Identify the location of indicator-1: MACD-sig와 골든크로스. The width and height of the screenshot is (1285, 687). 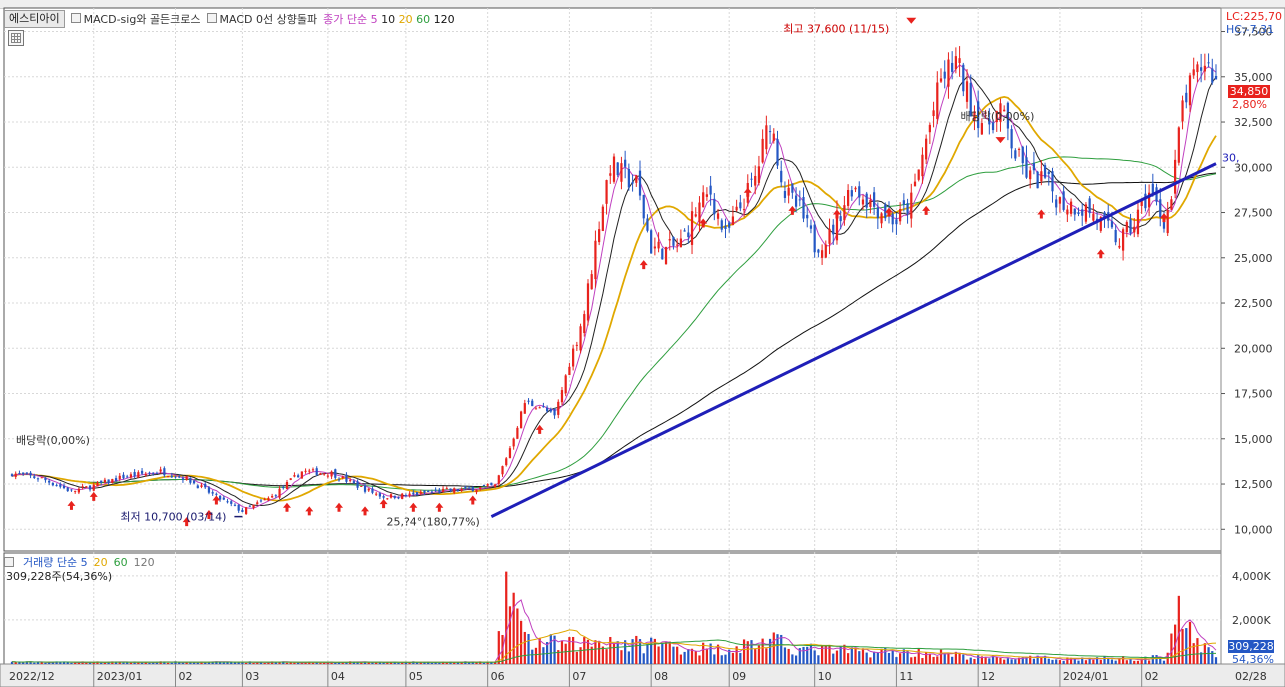
(135, 19).